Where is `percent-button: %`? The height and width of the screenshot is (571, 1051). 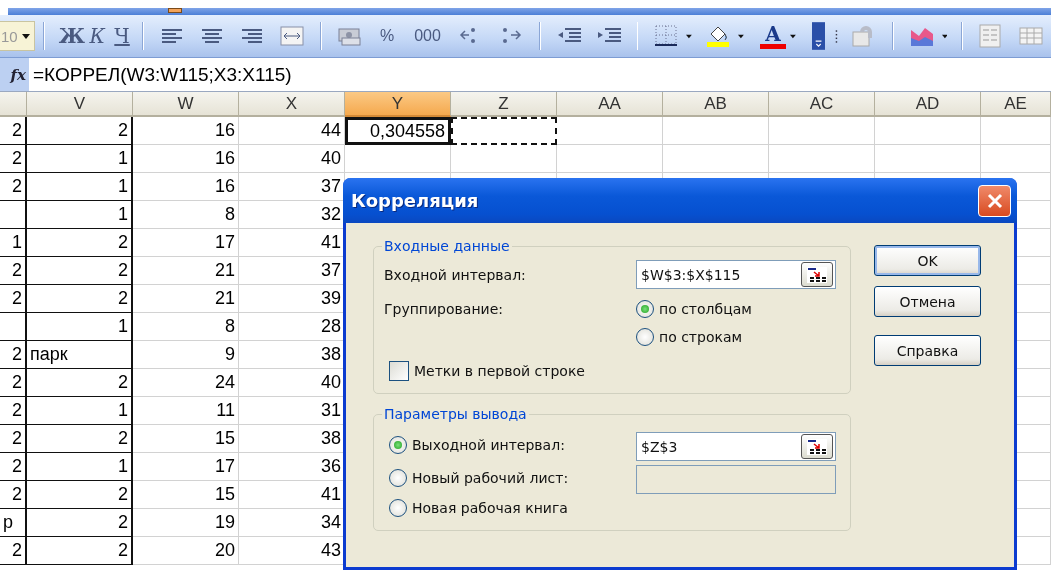
percent-button: % is located at coordinates (387, 36).